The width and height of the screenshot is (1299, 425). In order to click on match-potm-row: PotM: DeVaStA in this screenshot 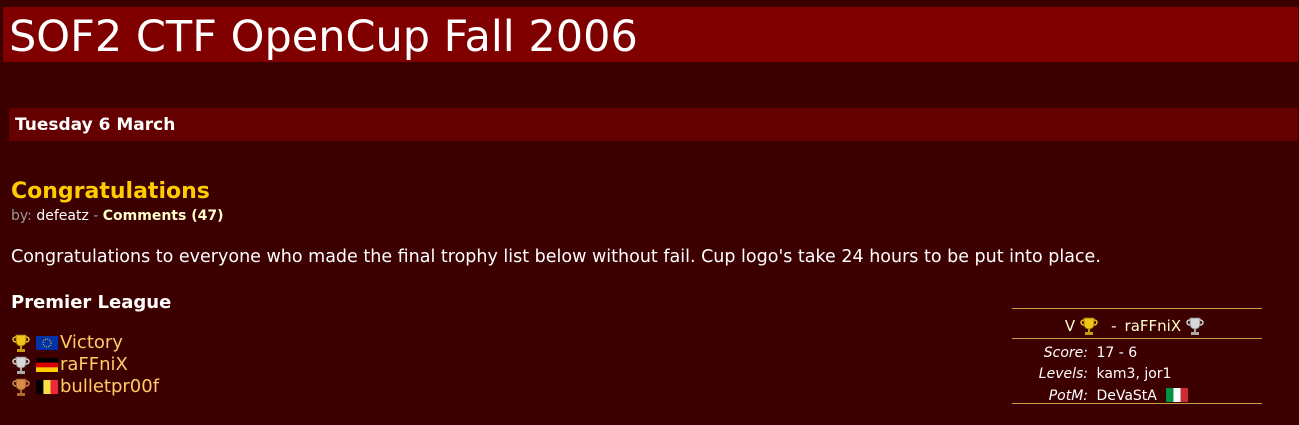, I will do `click(1100, 396)`.